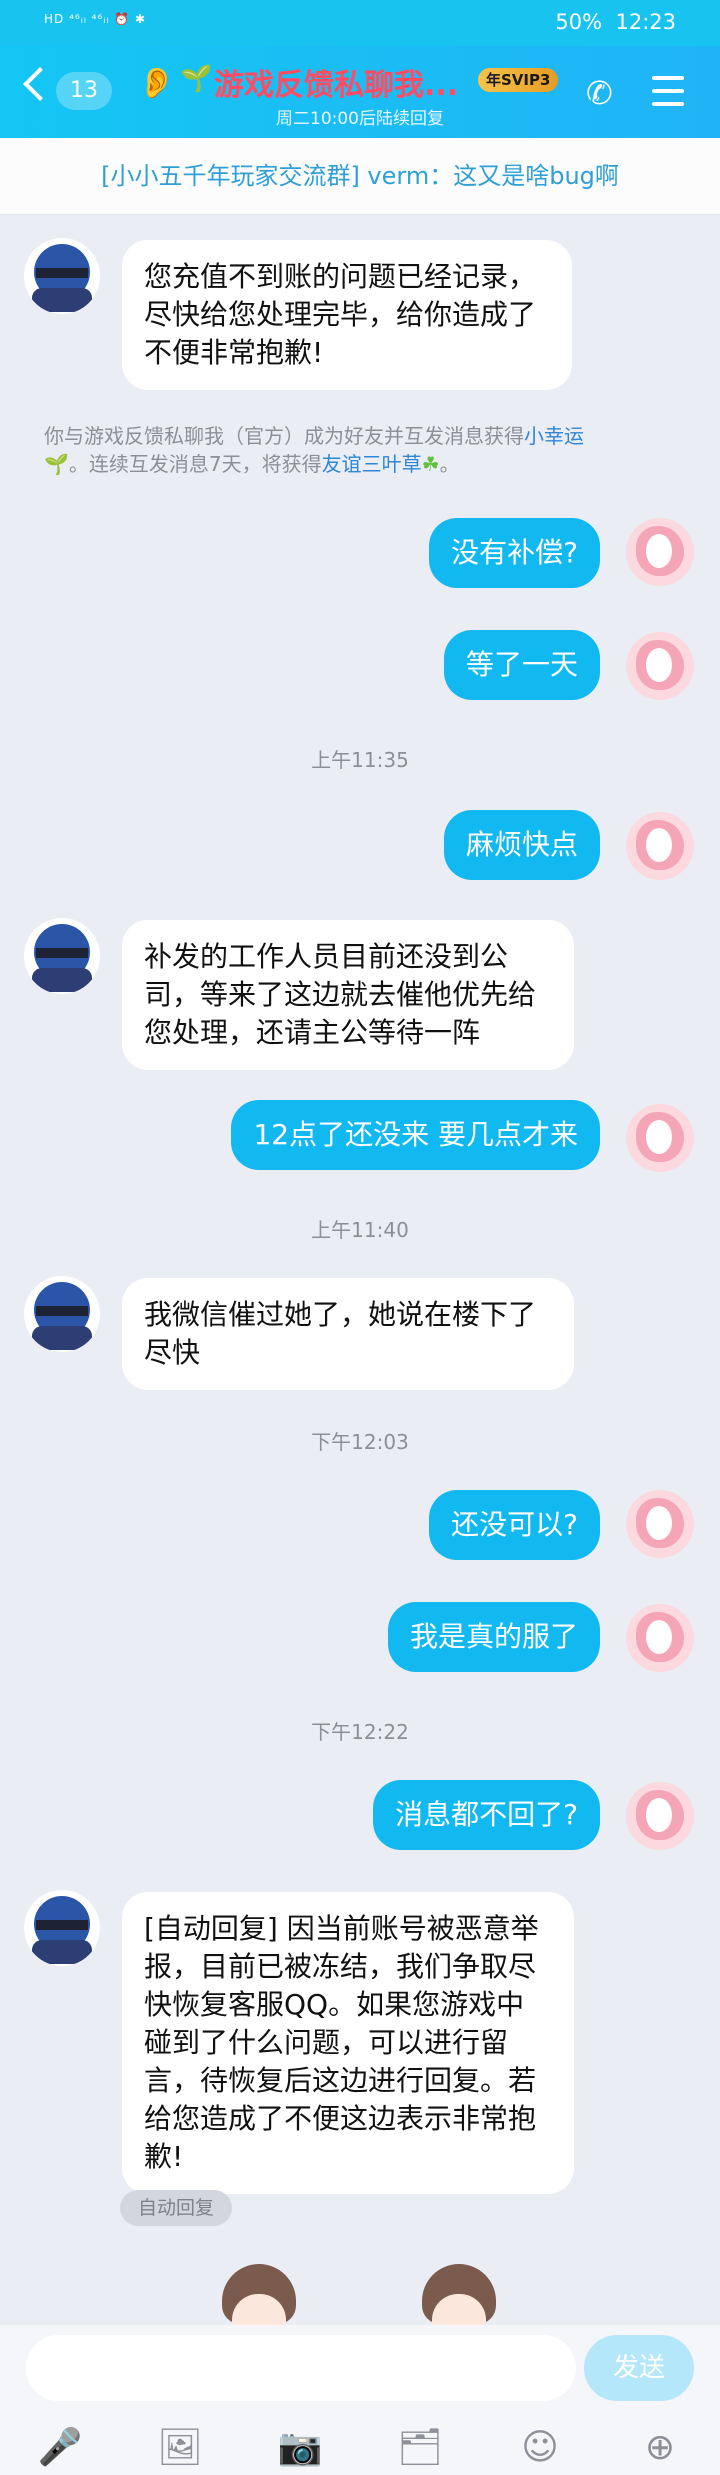  Describe the element at coordinates (493, 1637) in the screenshot. I see `message-bubble-outgoing: 我是真的服了` at that location.